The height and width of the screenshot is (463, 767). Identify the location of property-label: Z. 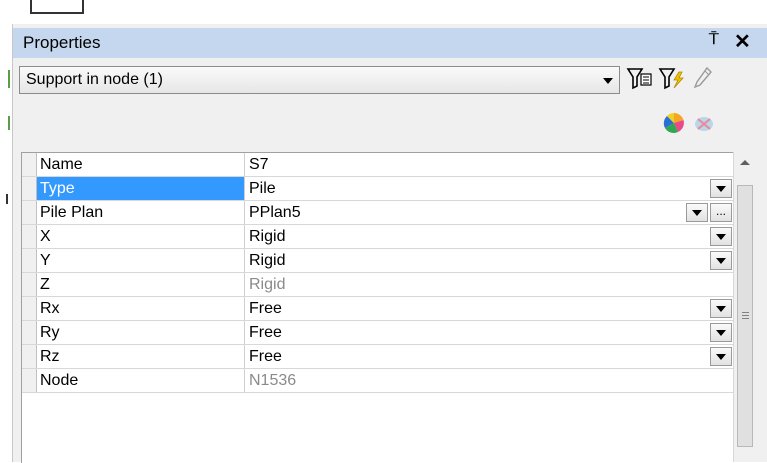
(141, 284).